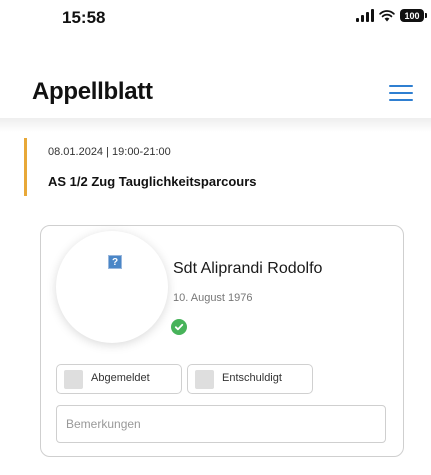  What do you see at coordinates (401, 93) in the screenshot?
I see `hamburger-menu-icon` at bounding box center [401, 93].